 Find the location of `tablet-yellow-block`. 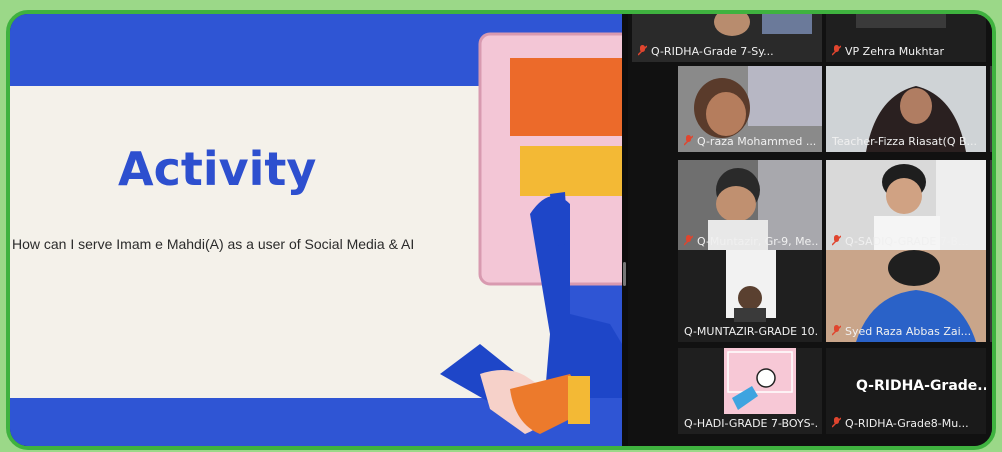

tablet-yellow-block is located at coordinates (571, 171).